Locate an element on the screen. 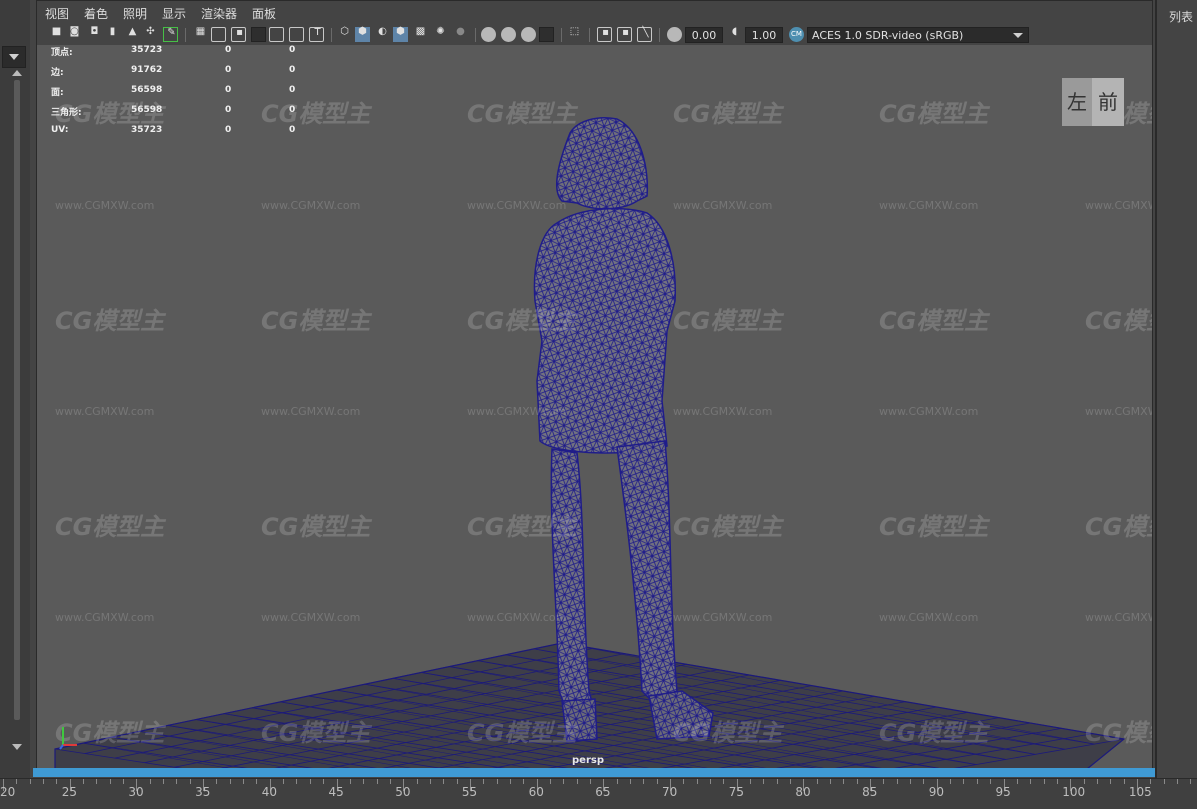  resolution-gate-icon: ▪ is located at coordinates (238, 34).